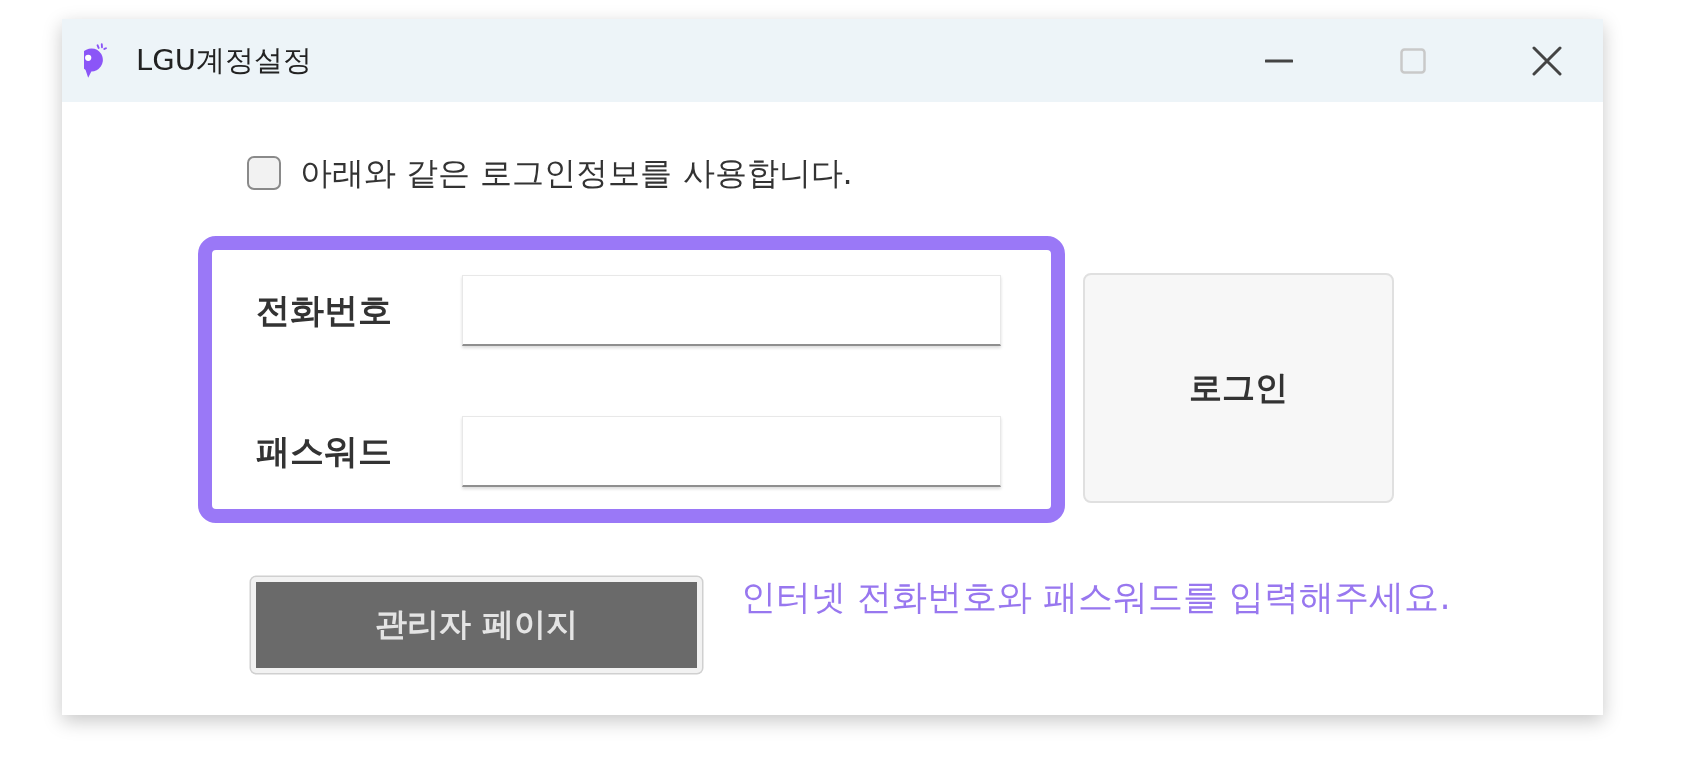 The width and height of the screenshot is (1684, 760). Describe the element at coordinates (324, 451) in the screenshot. I see `field-label: 패스워드` at that location.